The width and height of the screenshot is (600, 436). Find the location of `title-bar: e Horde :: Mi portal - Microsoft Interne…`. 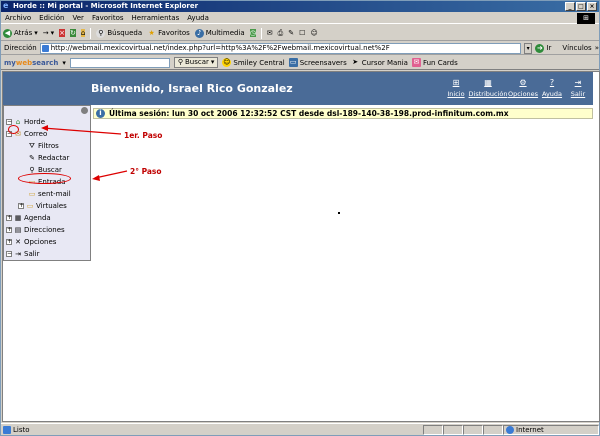

title-bar: e Horde :: Mi portal - Microsoft Interne… is located at coordinates (300, 6).